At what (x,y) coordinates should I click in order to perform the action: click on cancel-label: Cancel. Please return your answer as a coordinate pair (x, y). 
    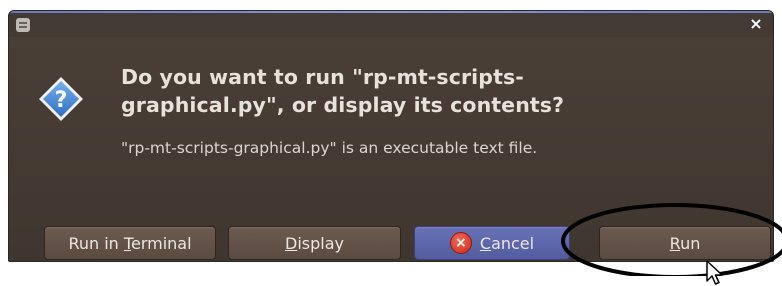
    Looking at the image, I should click on (507, 243).